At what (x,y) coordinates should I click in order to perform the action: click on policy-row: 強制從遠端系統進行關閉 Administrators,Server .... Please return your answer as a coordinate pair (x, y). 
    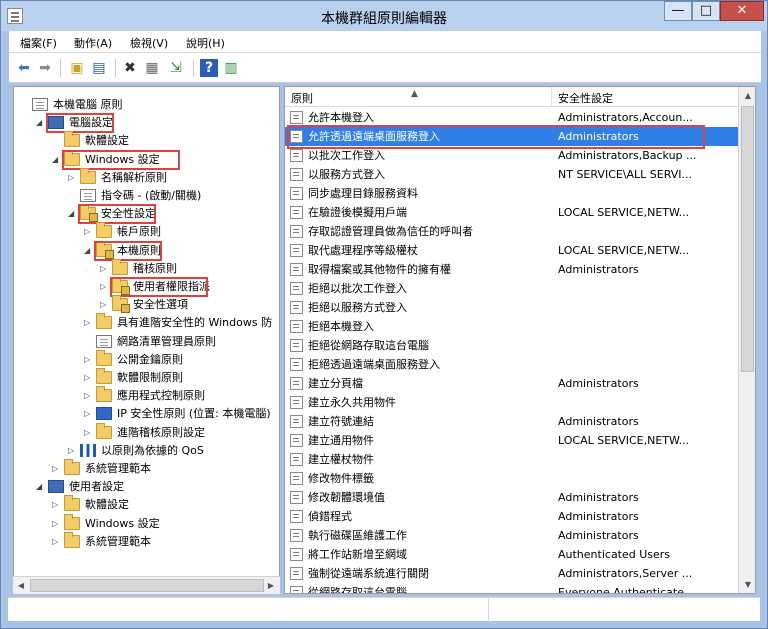
    Looking at the image, I should click on (511, 573).